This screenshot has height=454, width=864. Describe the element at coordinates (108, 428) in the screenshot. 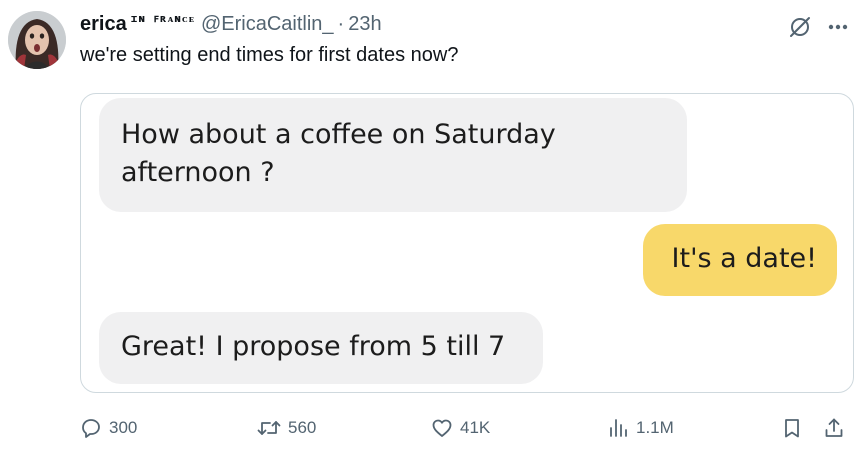

I see `reply-button: 300` at that location.